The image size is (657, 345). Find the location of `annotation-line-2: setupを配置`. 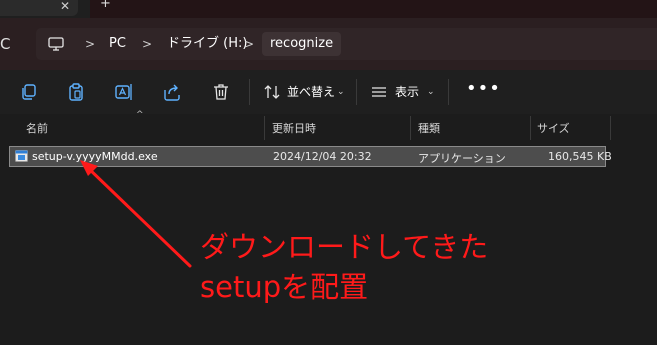

annotation-line-2: setupを配置 is located at coordinates (284, 287).